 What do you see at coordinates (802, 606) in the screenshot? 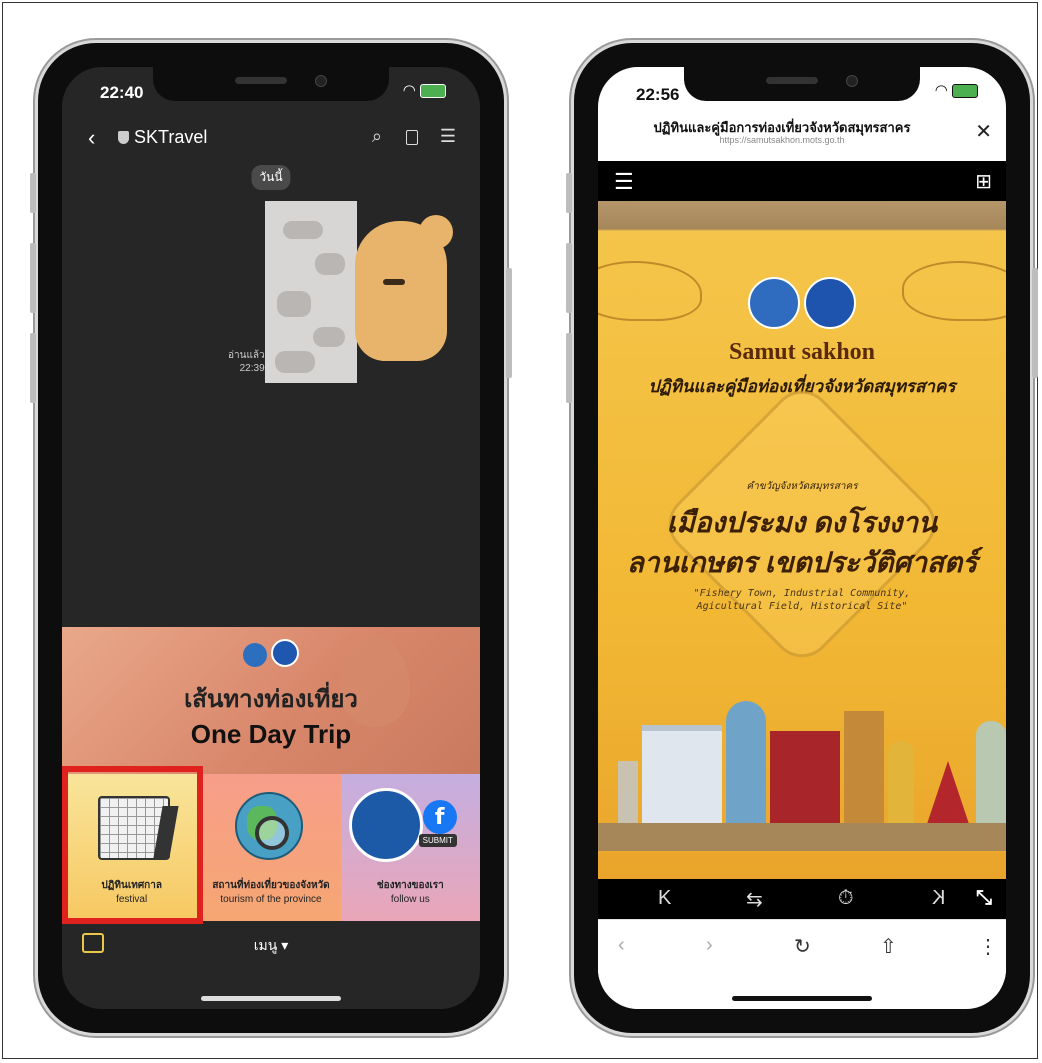
I see `motto-english-2: Agicultural Field, Historical Site"` at bounding box center [802, 606].